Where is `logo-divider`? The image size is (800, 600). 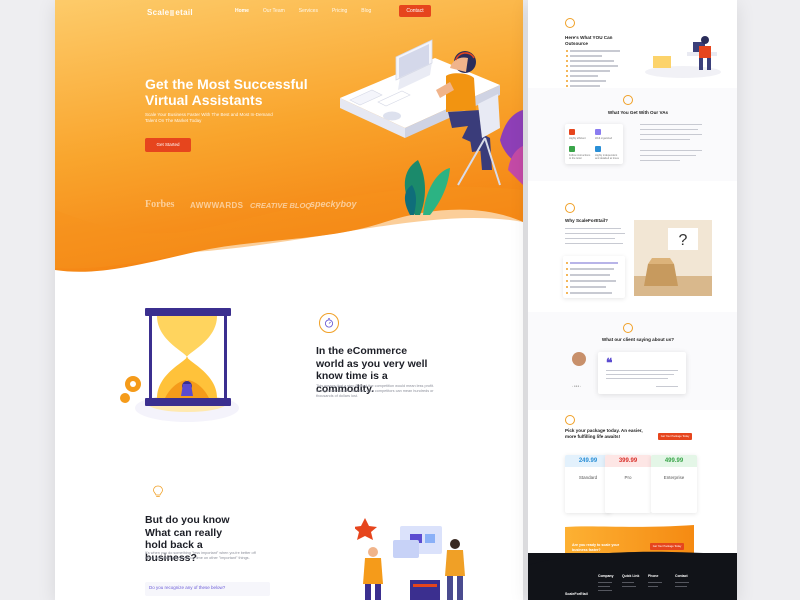 logo-divider is located at coordinates (172, 12).